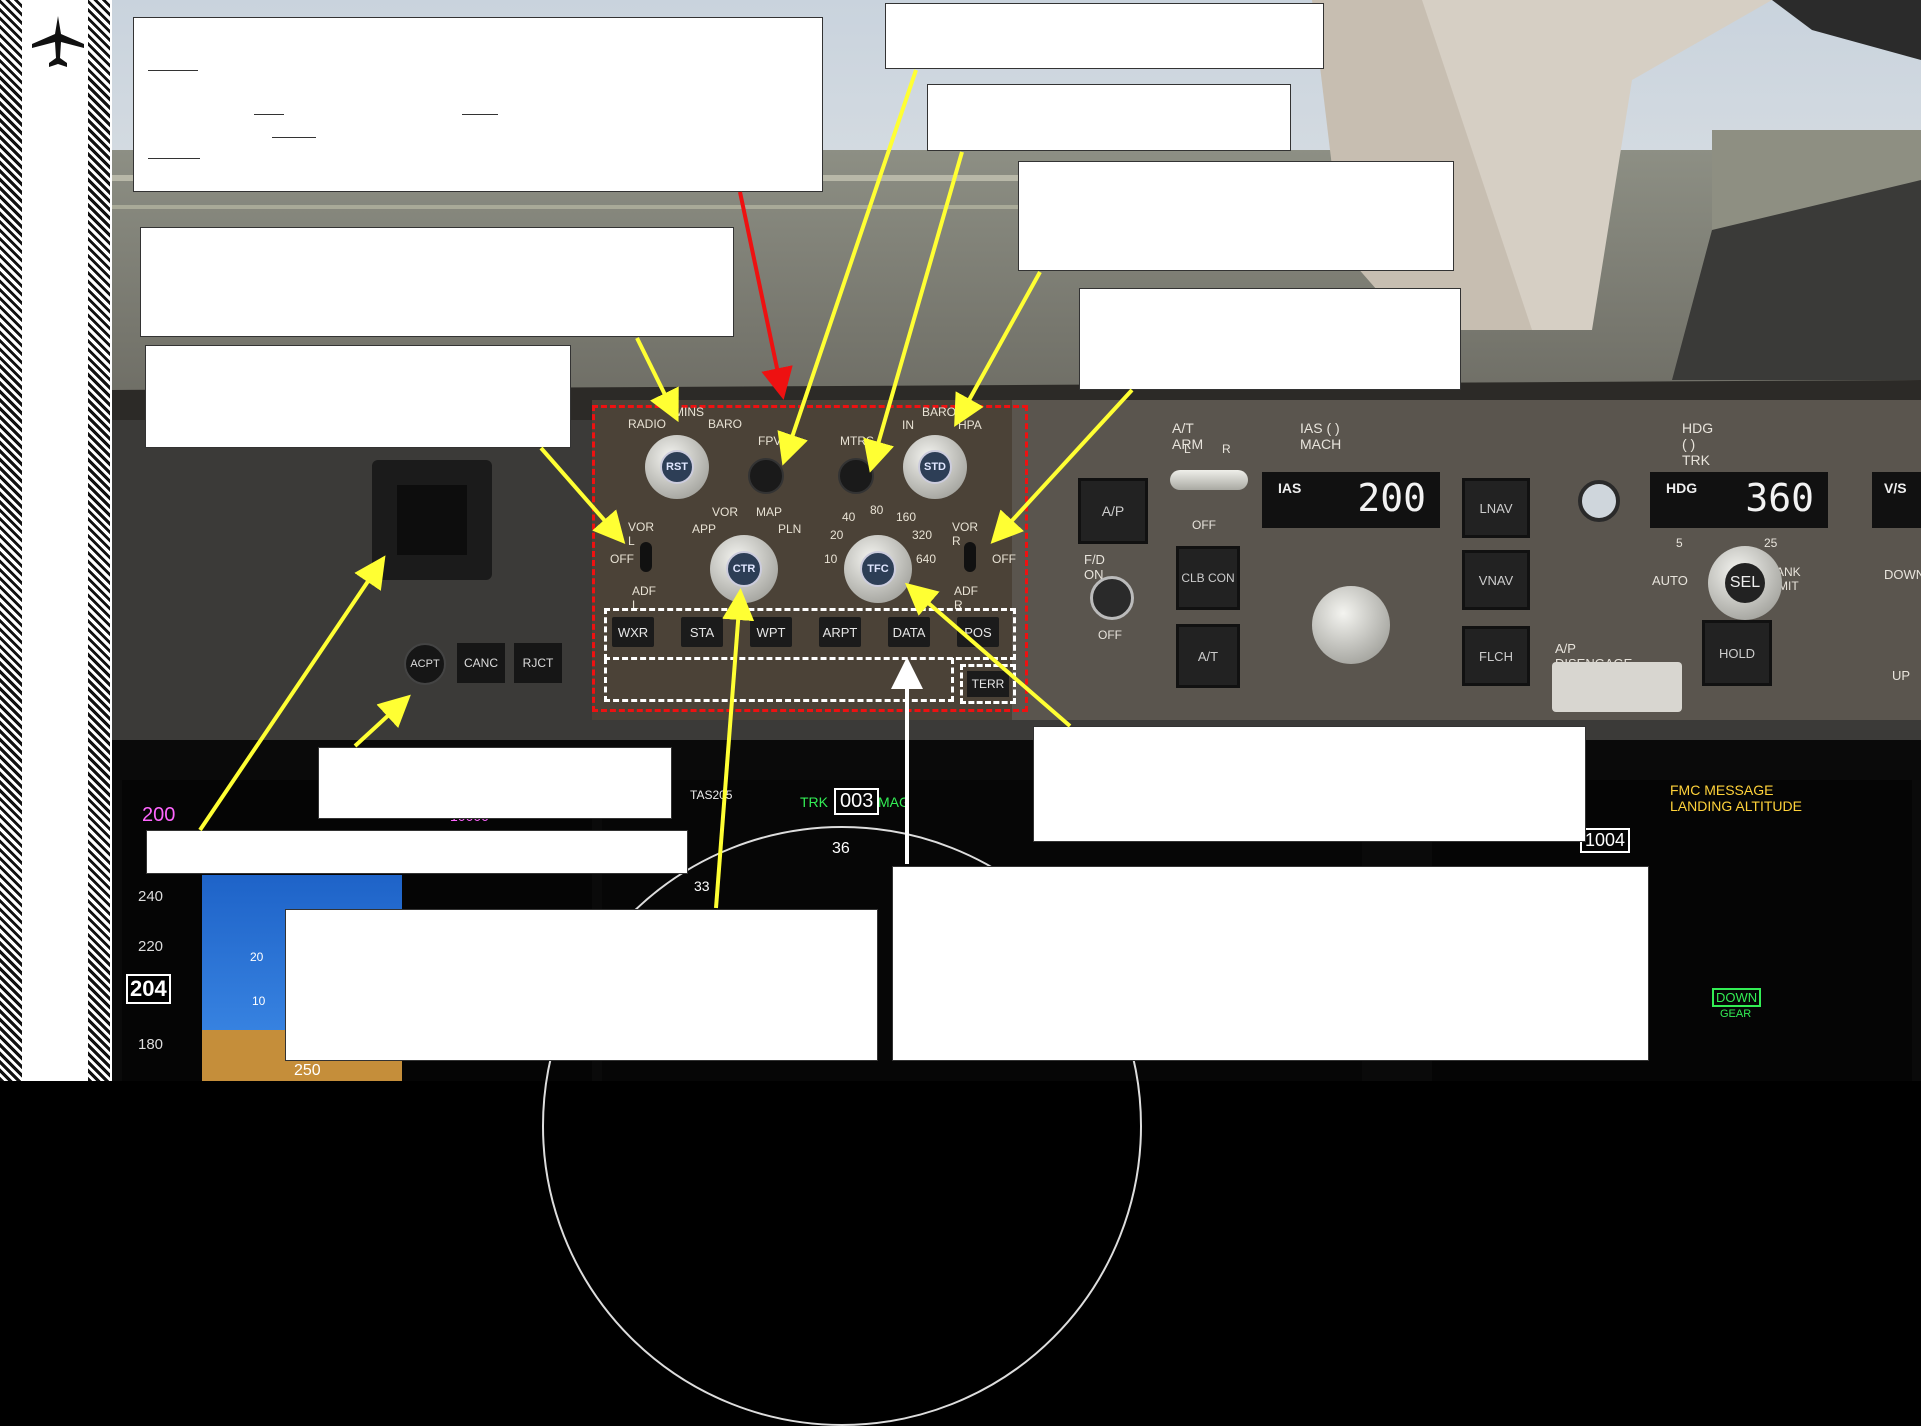 The height and width of the screenshot is (1426, 1921). I want to click on callout-baro, so click(1236, 216).